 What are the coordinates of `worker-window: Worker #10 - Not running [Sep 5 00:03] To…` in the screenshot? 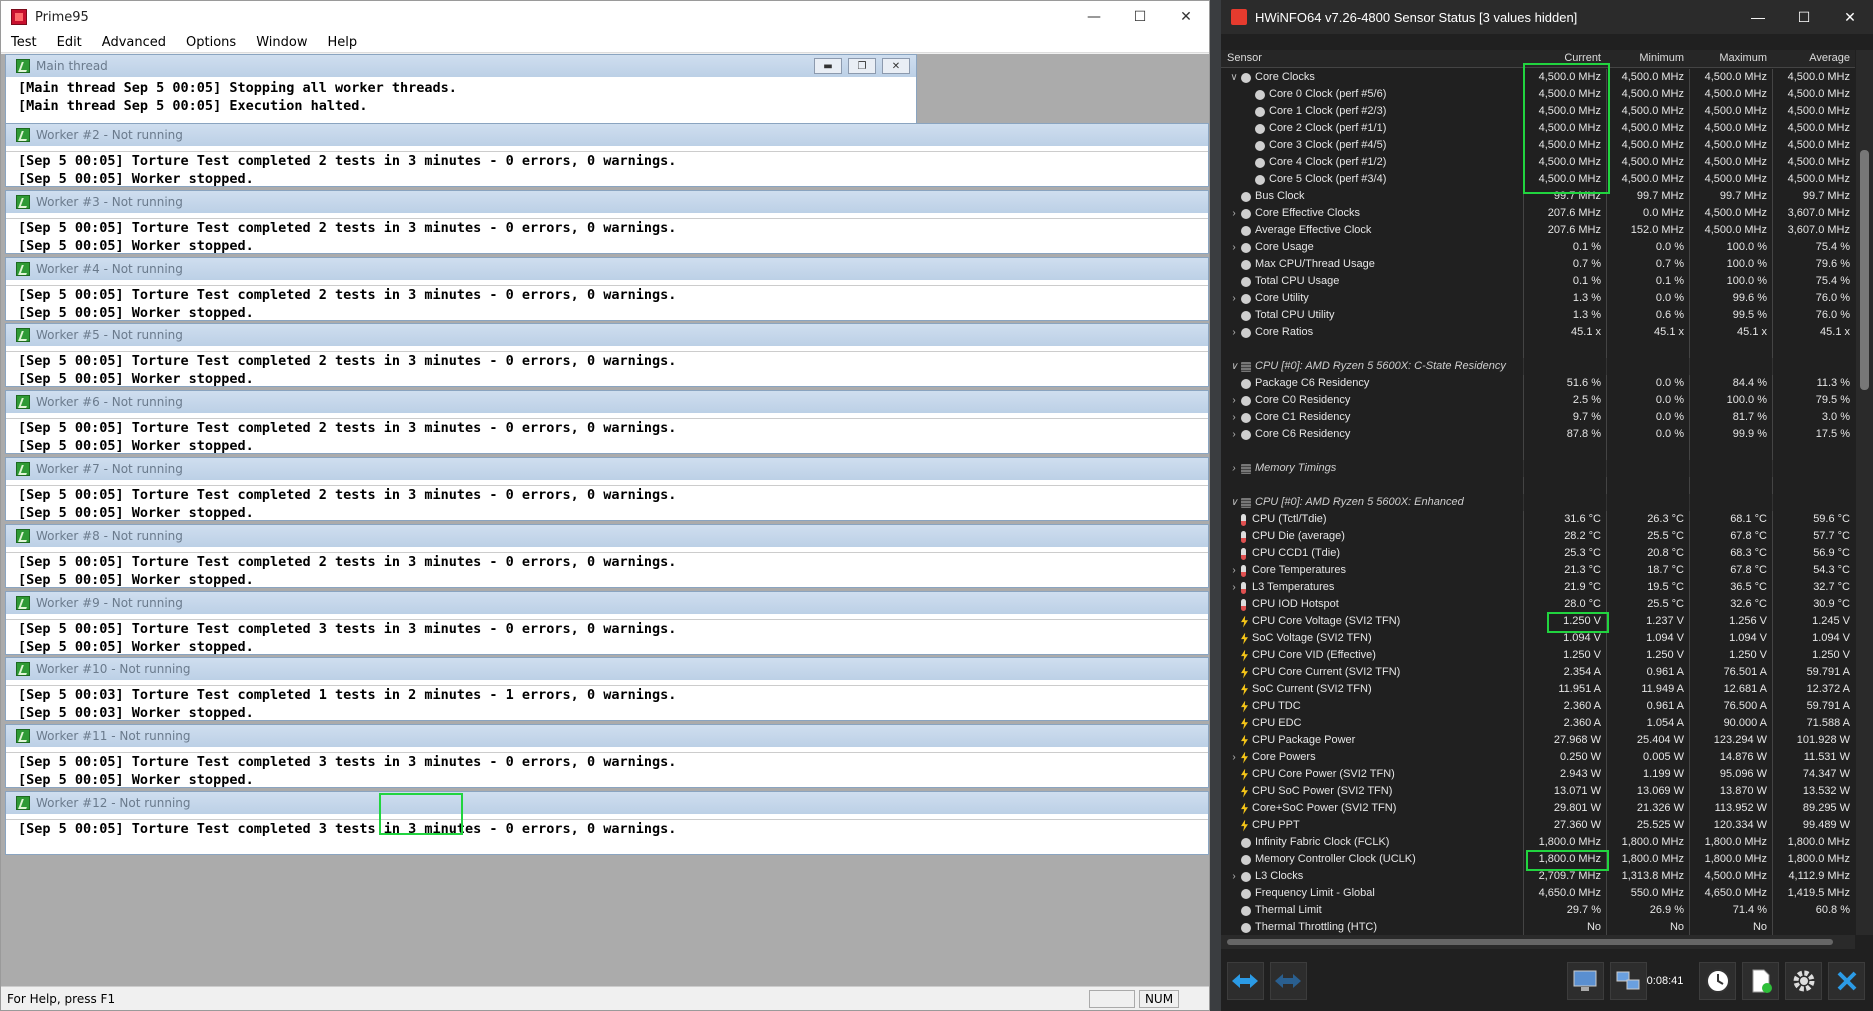 It's located at (607, 689).